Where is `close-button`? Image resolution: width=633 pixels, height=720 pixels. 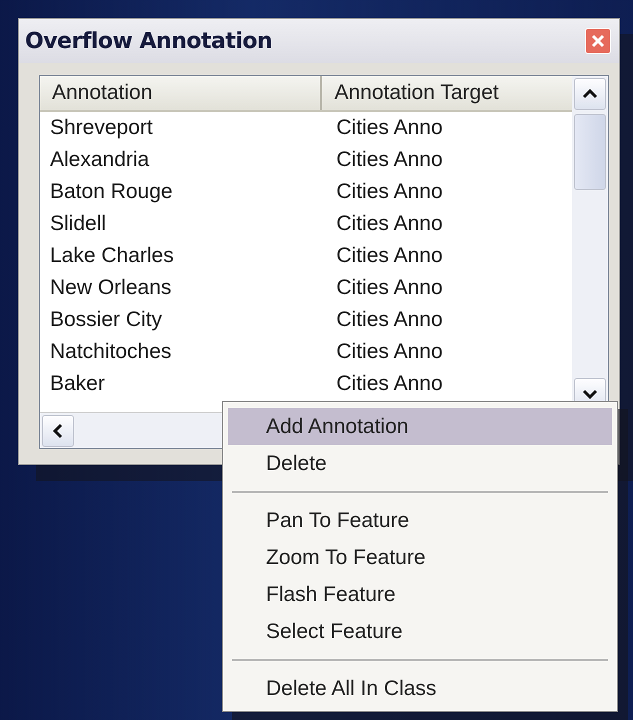 close-button is located at coordinates (598, 41).